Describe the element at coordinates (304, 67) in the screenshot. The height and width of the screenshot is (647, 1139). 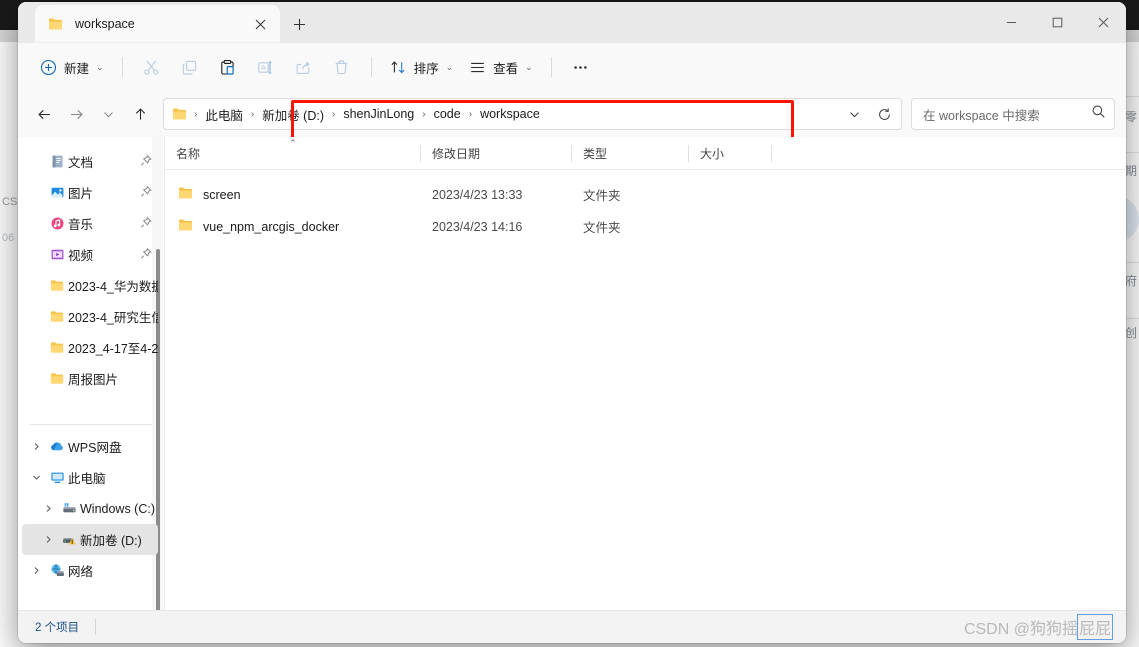
I see `share-button` at that location.